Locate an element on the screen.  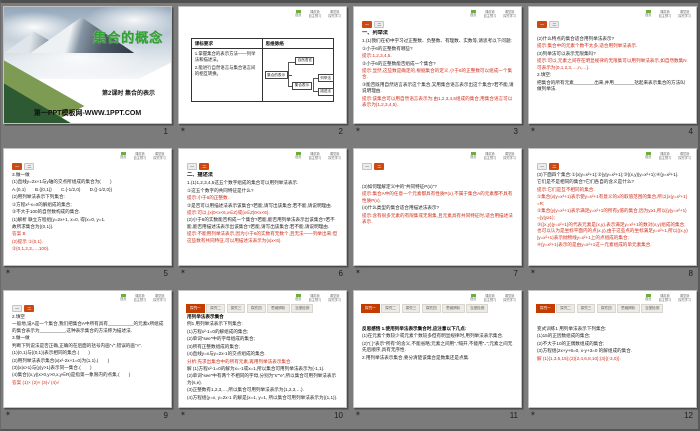
slide-text-line: ②是否可以用描述法表示该集合?若能,请写出该集合;若不能,请说明理由. is located at coordinates (260, 205).